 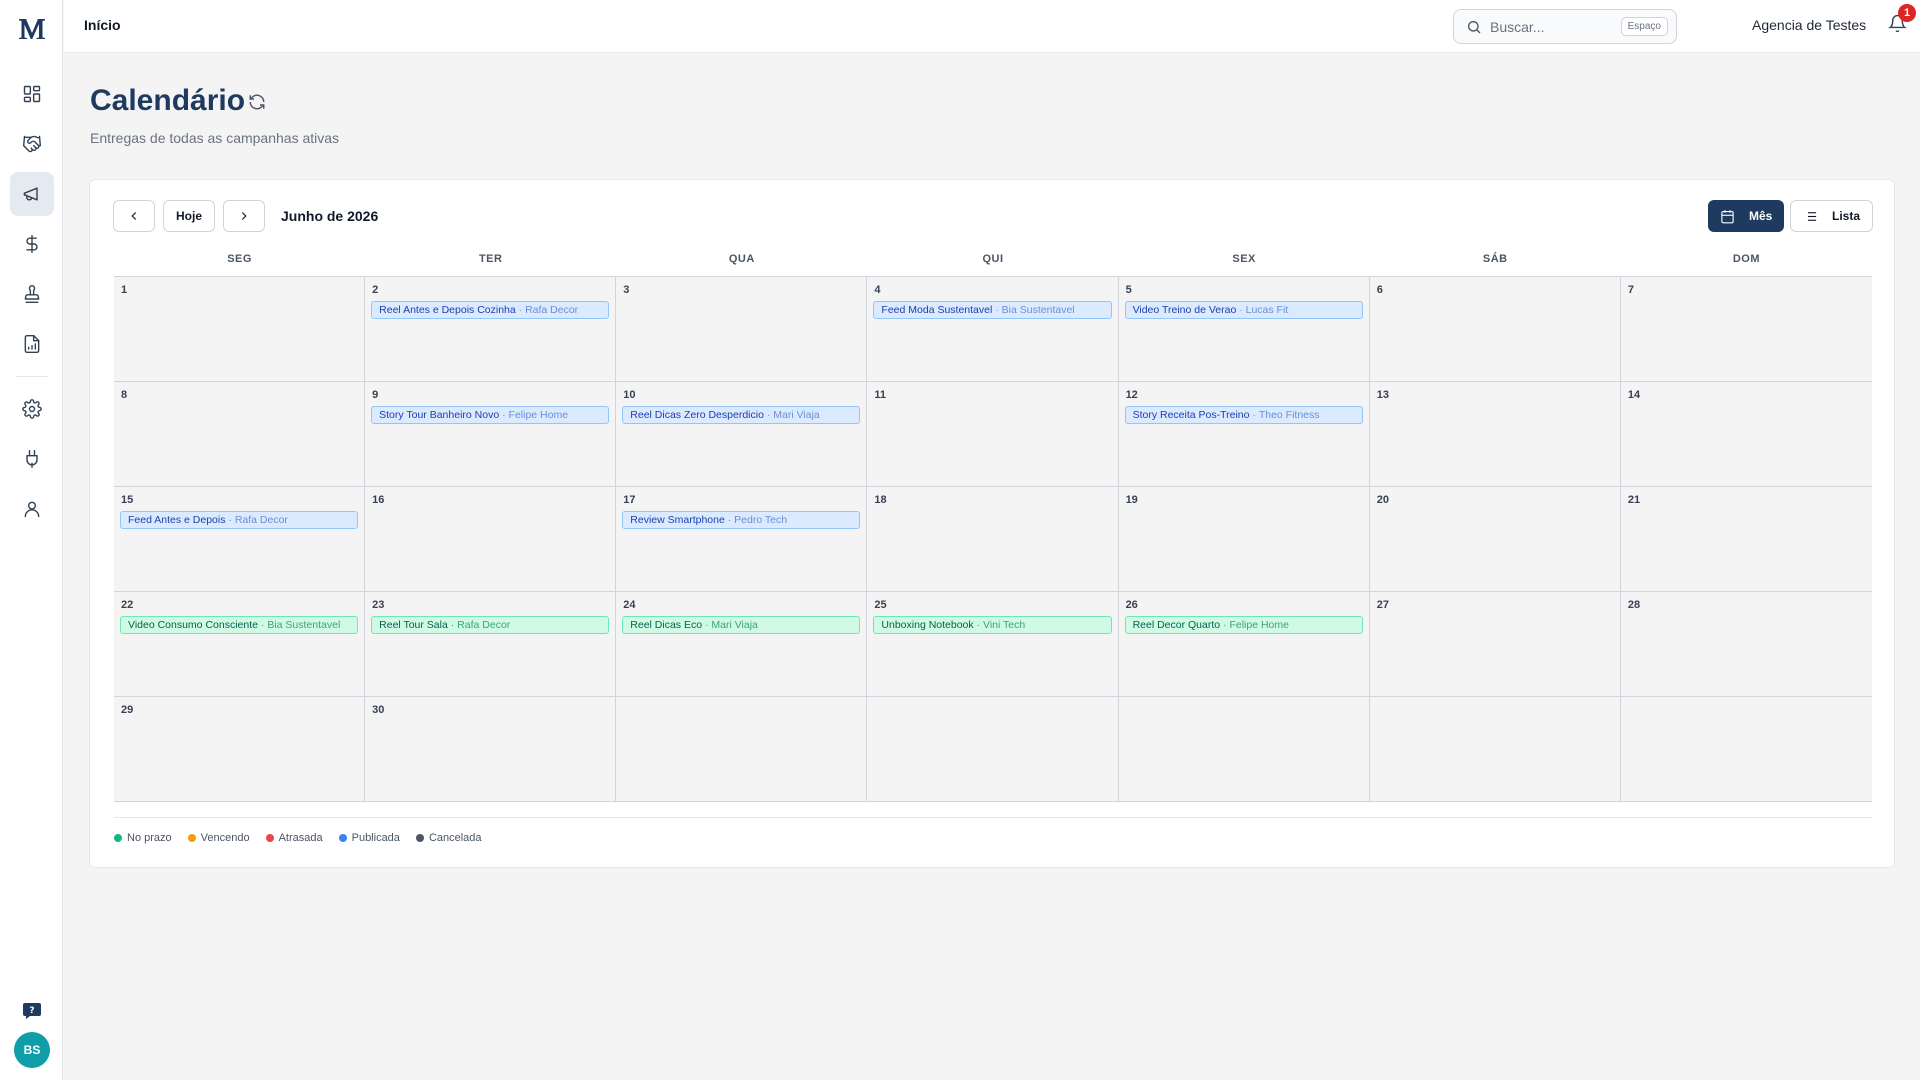 What do you see at coordinates (538, 415) in the screenshot?
I see `event-creator: Felipe Home` at bounding box center [538, 415].